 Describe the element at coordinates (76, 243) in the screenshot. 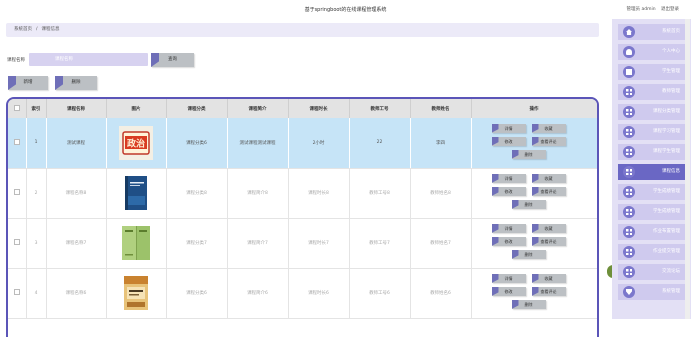

I see `cell-course-name: 课程名称7` at that location.